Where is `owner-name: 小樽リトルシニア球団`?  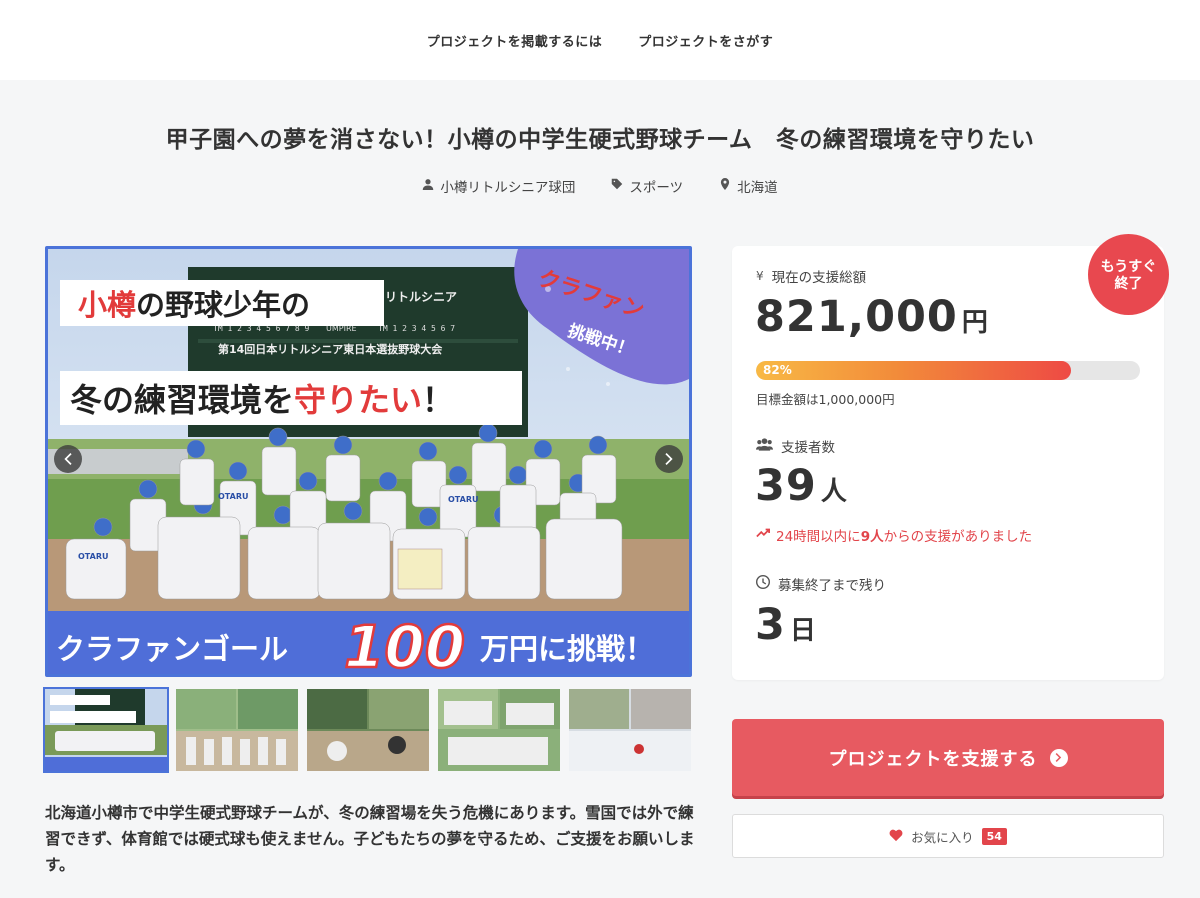 owner-name: 小樽リトルシニア球団 is located at coordinates (508, 188).